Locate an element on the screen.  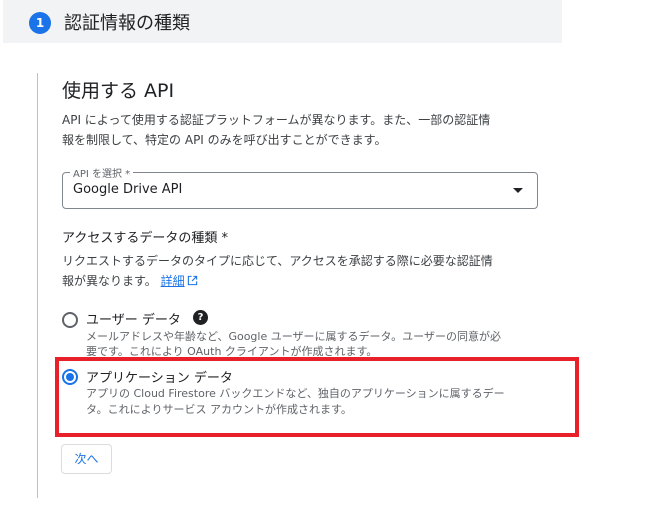
access-description-line2: 報が異なります。 詳細 is located at coordinates (130, 281).